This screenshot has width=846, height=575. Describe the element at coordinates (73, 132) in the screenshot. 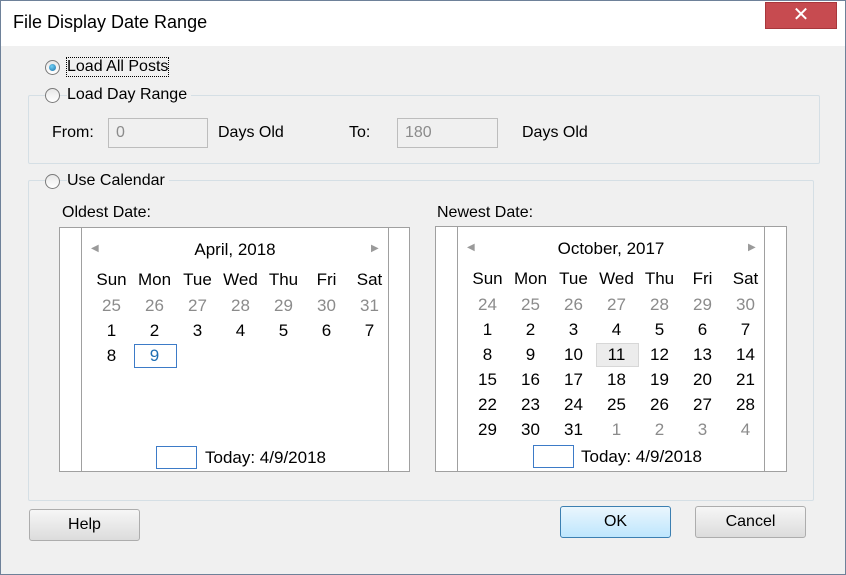

I see `from-label: From:` at that location.